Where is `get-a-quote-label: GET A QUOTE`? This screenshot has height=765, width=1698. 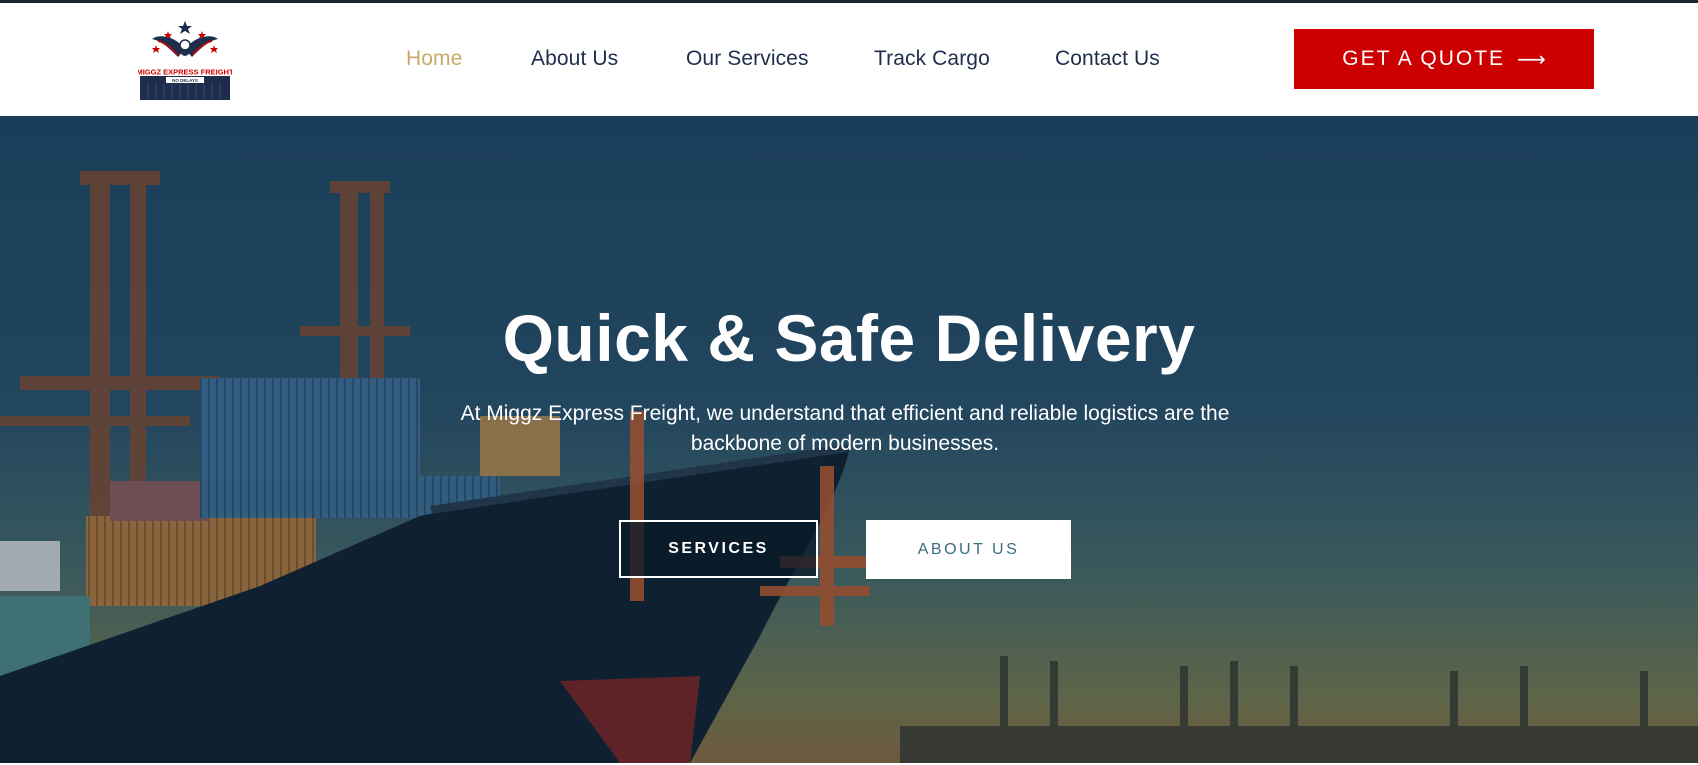
get-a-quote-label: GET A QUOTE is located at coordinates (1424, 58).